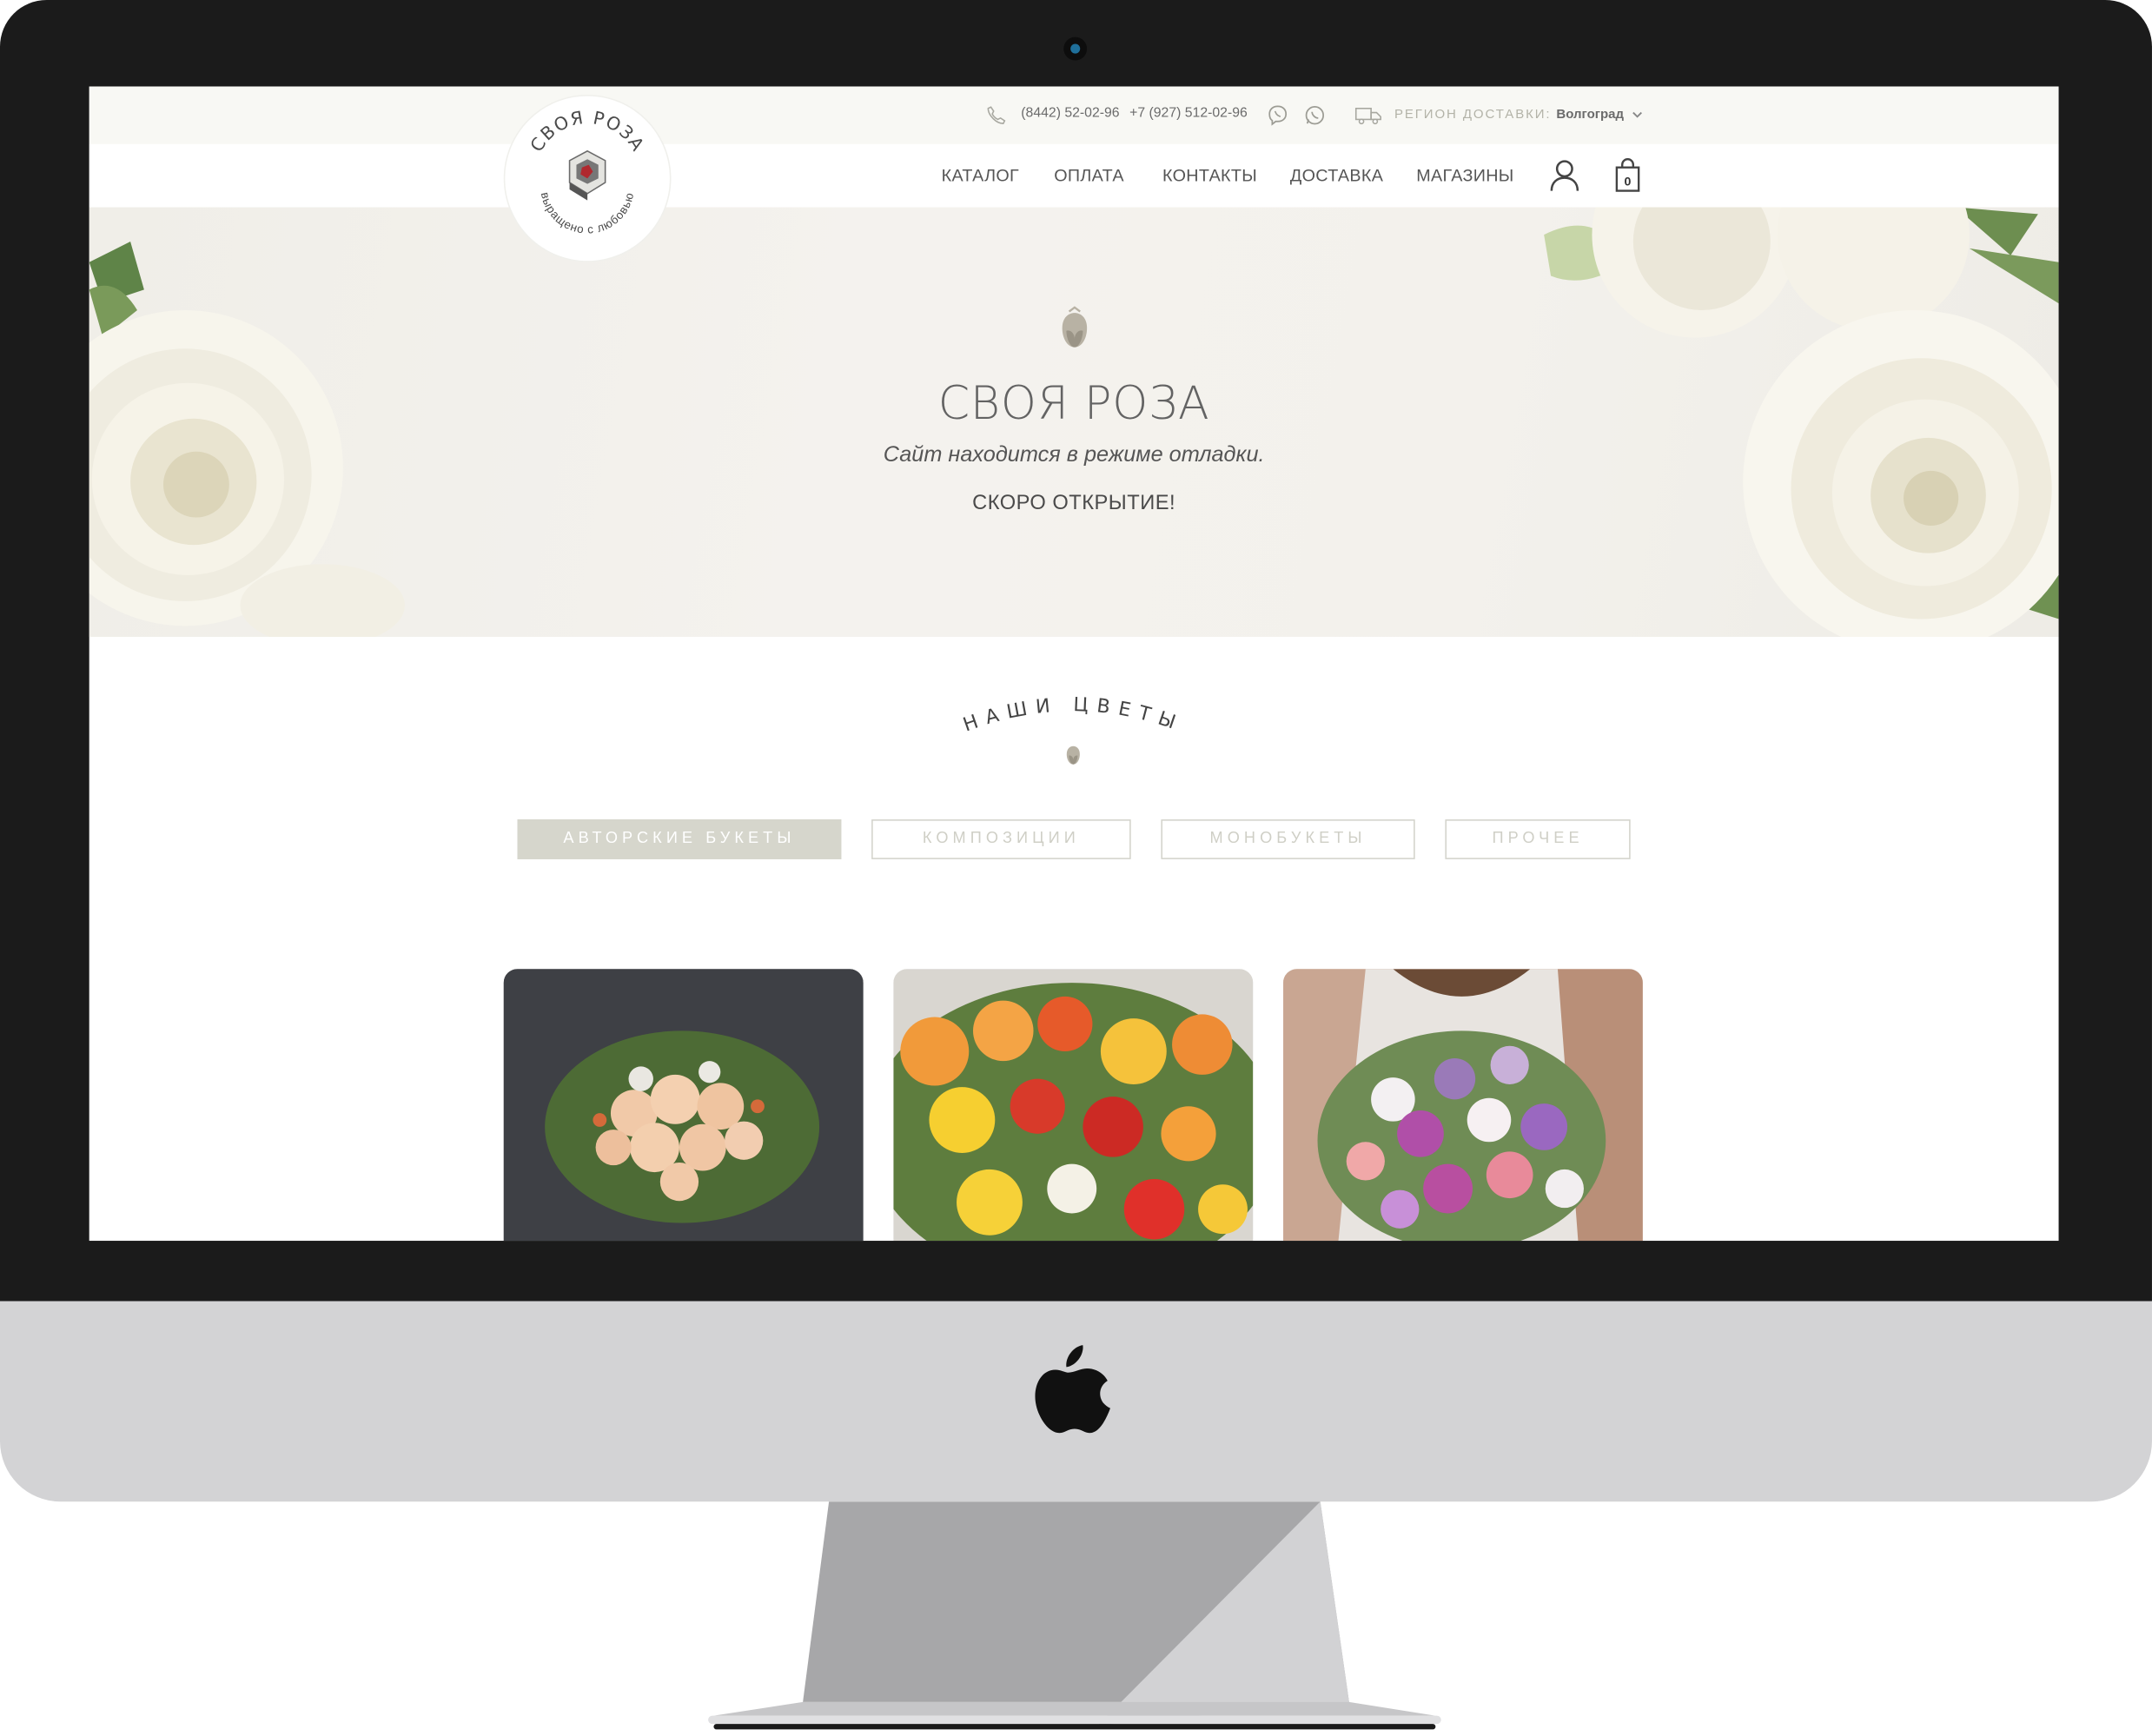 This screenshot has height=1736, width=2152. Describe the element at coordinates (980, 175) in the screenshot. I see `nav-catalog: КАТАЛОГ` at that location.